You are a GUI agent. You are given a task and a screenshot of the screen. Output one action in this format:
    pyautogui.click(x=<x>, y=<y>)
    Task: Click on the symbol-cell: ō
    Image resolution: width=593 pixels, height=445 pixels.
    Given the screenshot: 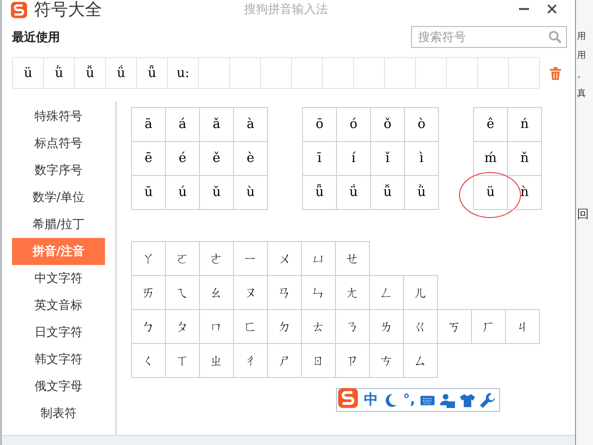 What is the action you would take?
    pyautogui.click(x=320, y=125)
    